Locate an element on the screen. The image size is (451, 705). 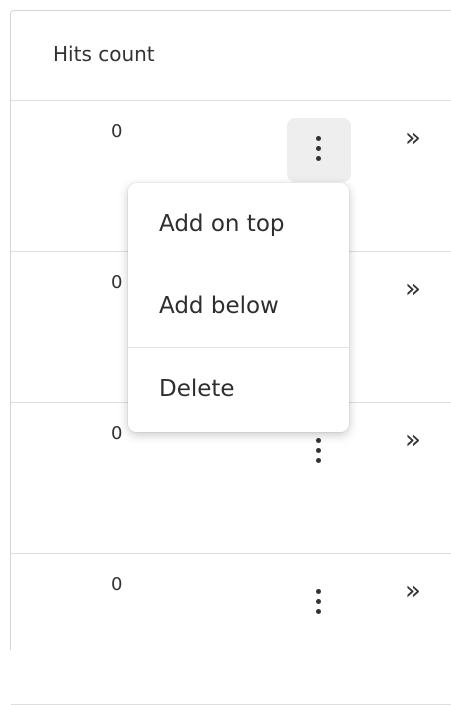
menu-item-add-on-top: Add on top is located at coordinates (238, 224).